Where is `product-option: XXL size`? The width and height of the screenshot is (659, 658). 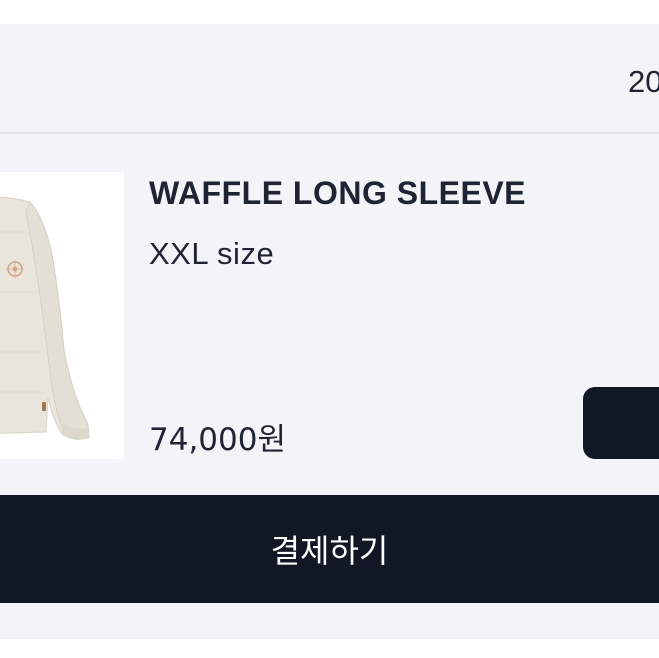 product-option: XXL size is located at coordinates (212, 253).